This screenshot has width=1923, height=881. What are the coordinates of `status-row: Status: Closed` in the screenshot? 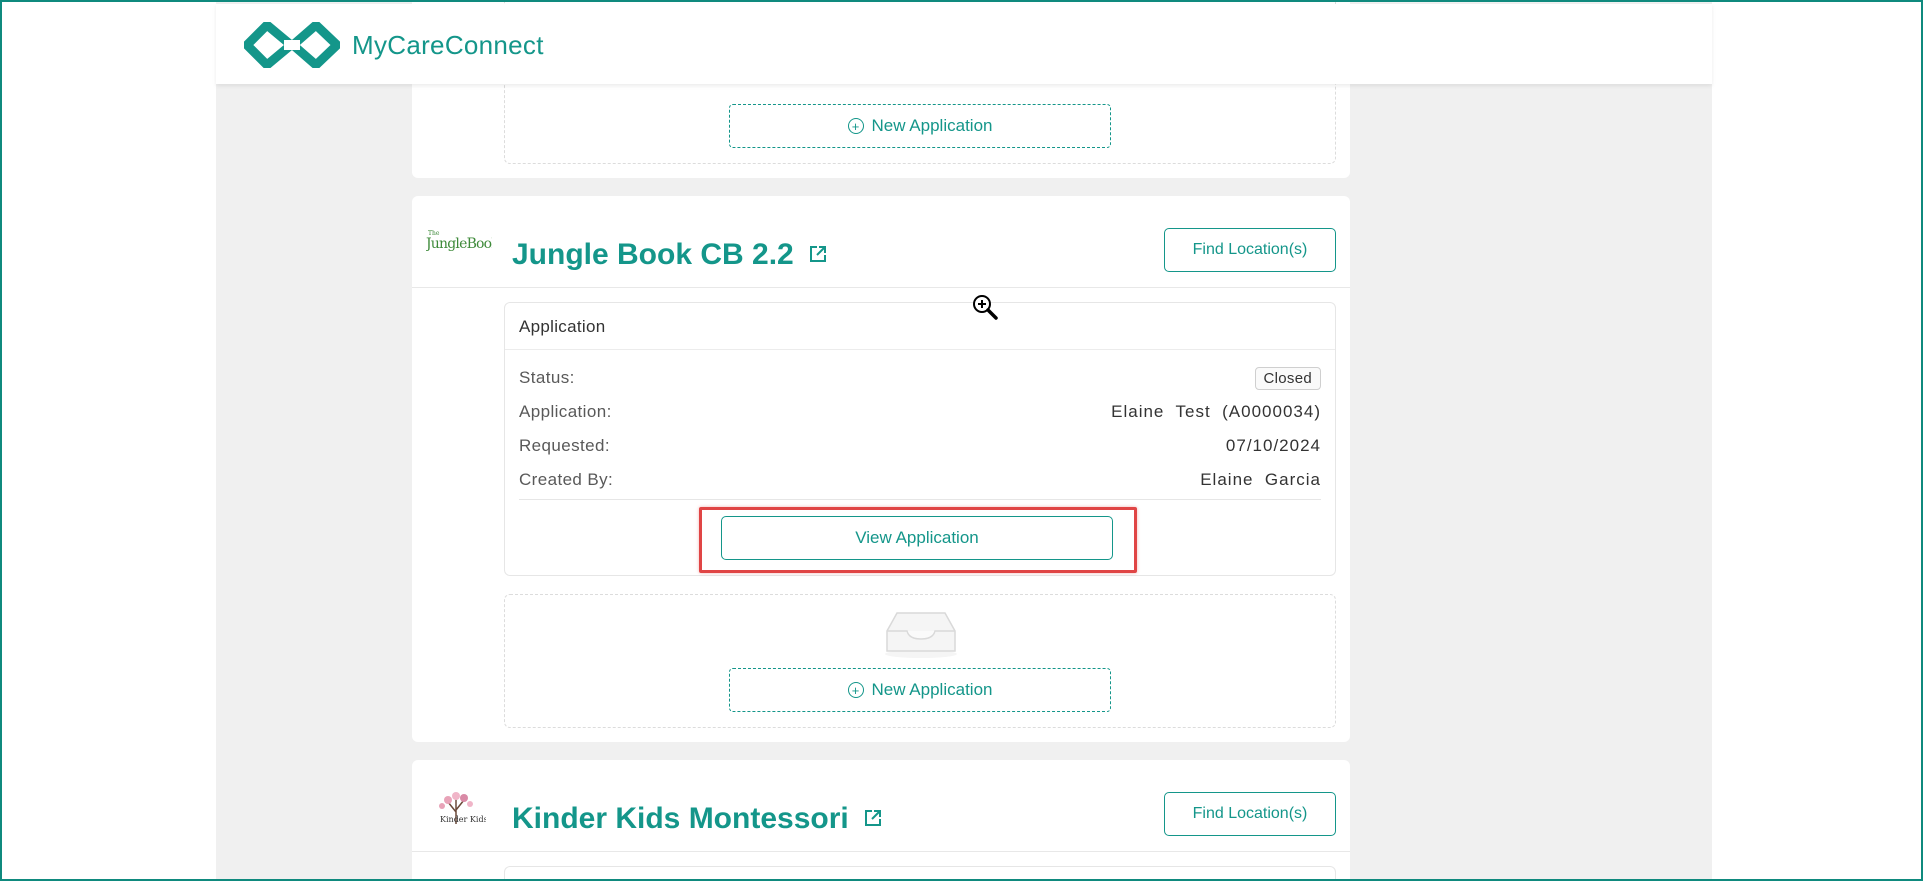 It's located at (920, 378).